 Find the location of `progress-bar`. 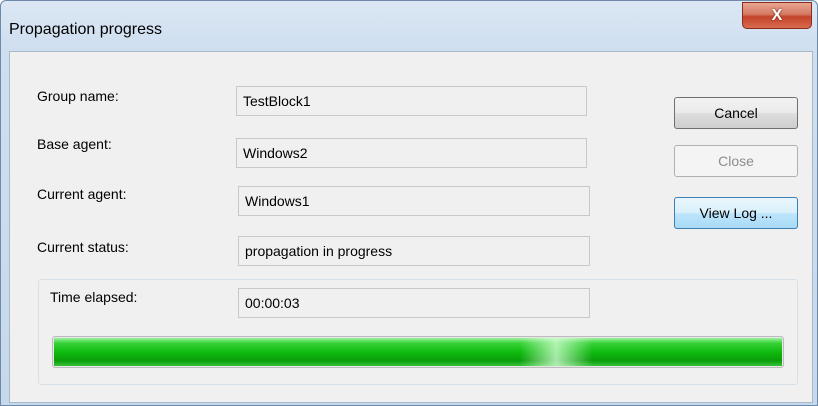

progress-bar is located at coordinates (418, 352).